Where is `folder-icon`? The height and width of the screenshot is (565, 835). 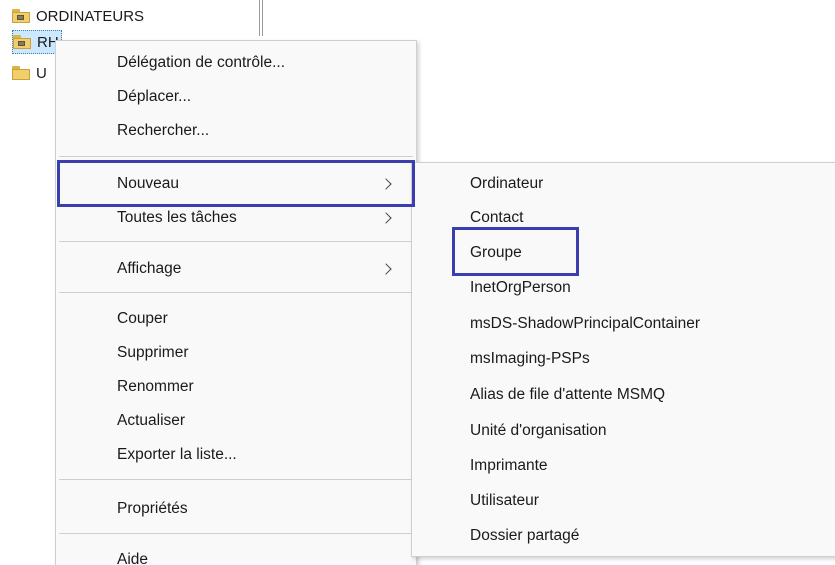 folder-icon is located at coordinates (21, 73).